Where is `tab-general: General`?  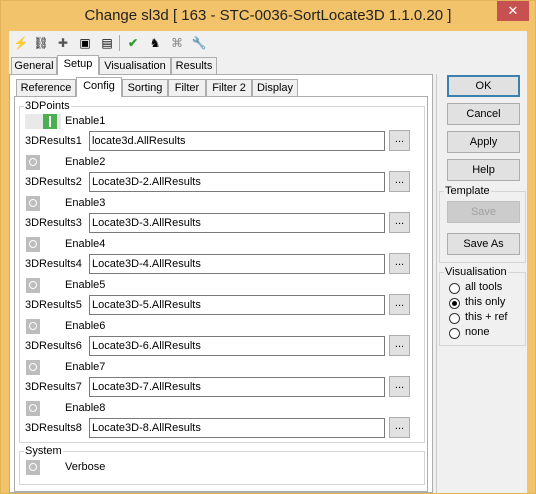
tab-general: General is located at coordinates (34, 66).